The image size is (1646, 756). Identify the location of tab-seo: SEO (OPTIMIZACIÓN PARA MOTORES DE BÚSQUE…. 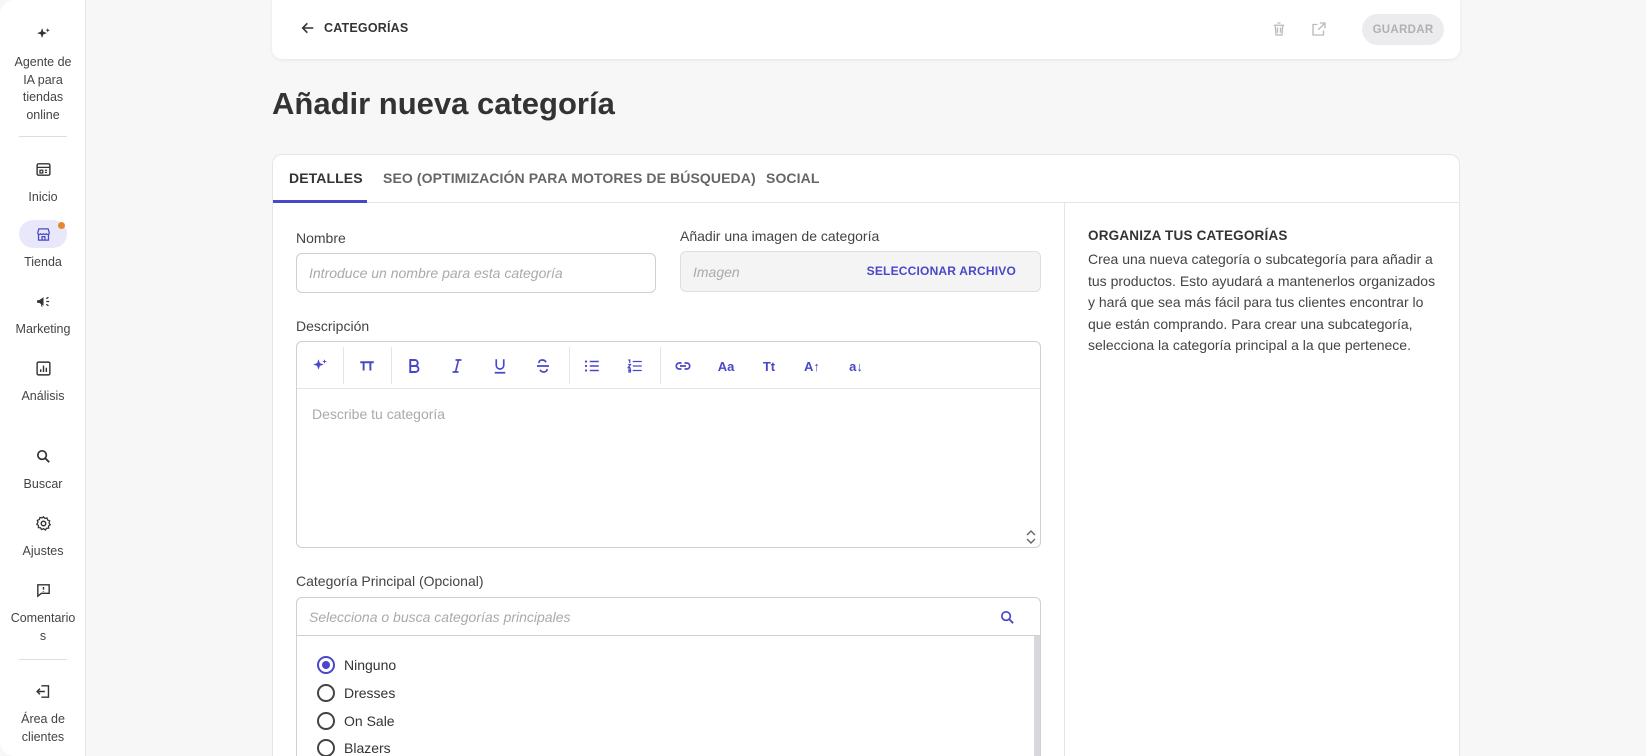
(569, 178).